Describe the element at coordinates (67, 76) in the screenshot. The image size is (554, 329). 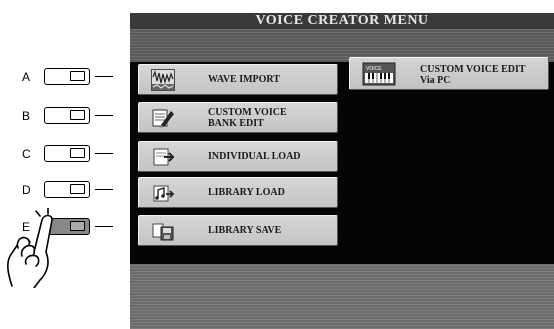
I see `panel-button-a` at that location.